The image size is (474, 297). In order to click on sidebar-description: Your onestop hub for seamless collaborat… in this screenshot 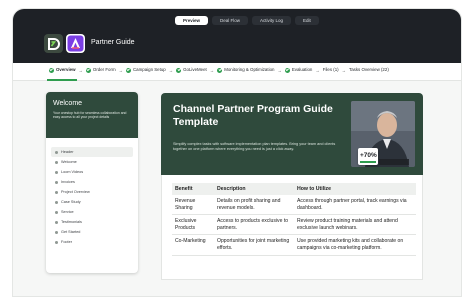, I will do `click(90, 115)`.